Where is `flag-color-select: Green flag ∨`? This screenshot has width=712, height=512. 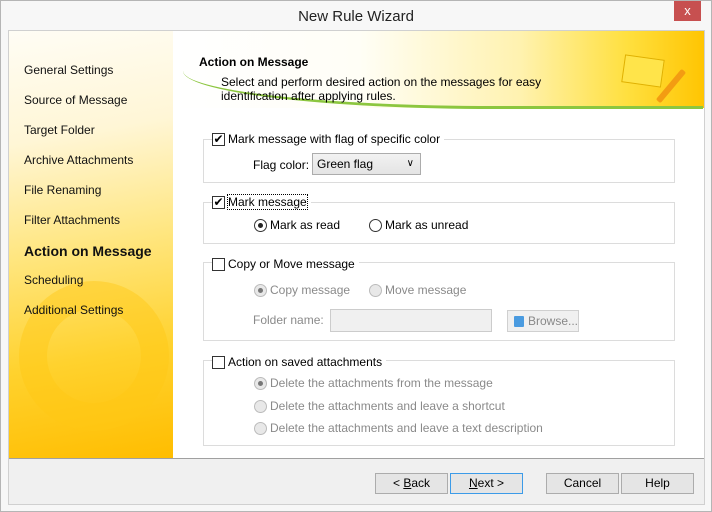 flag-color-select: Green flag ∨ is located at coordinates (366, 164).